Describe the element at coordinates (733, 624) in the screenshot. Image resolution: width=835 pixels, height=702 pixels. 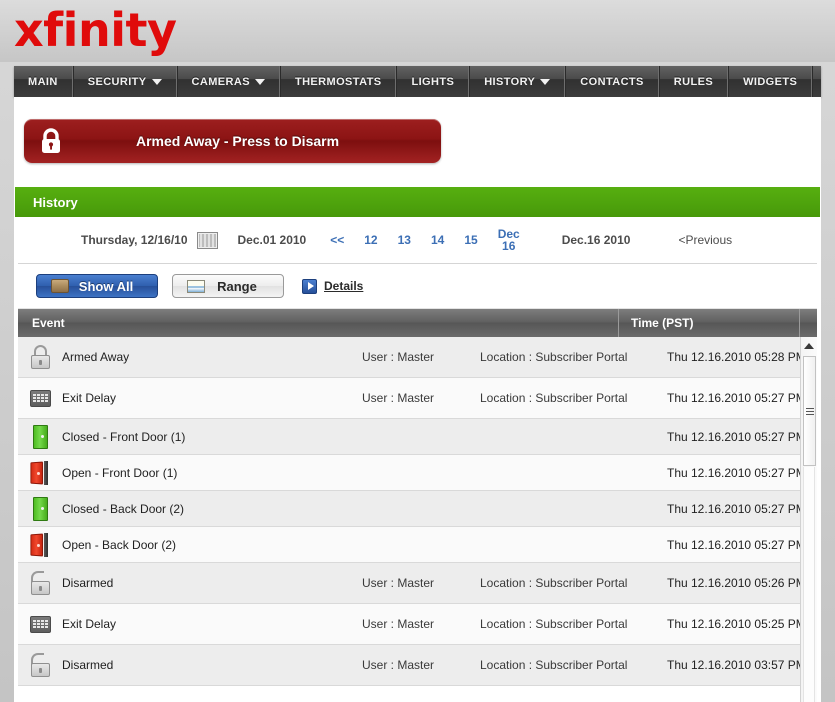
I see `event-time: Thu 12.16.2010 05:25 PM` at that location.